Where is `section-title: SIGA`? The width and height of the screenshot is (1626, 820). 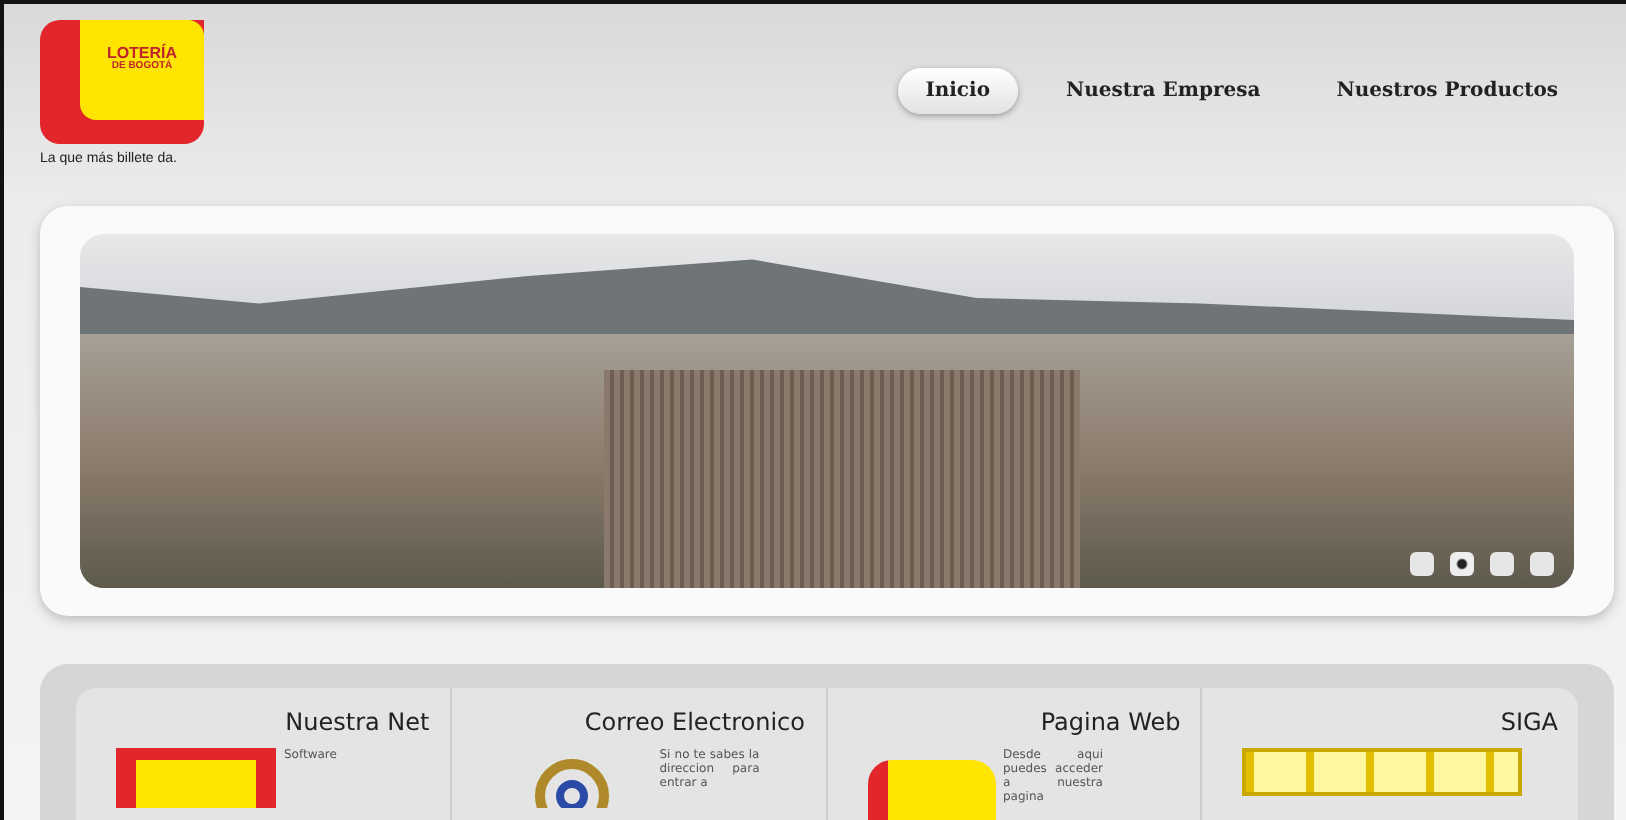 section-title: SIGA is located at coordinates (1529, 722).